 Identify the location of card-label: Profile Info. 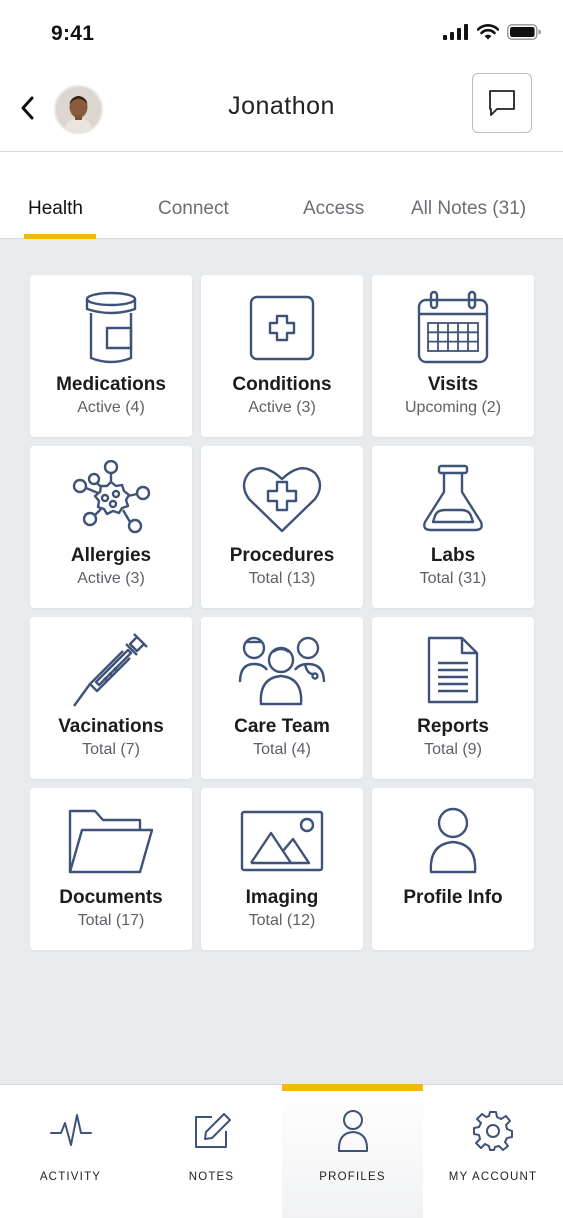
(453, 897).